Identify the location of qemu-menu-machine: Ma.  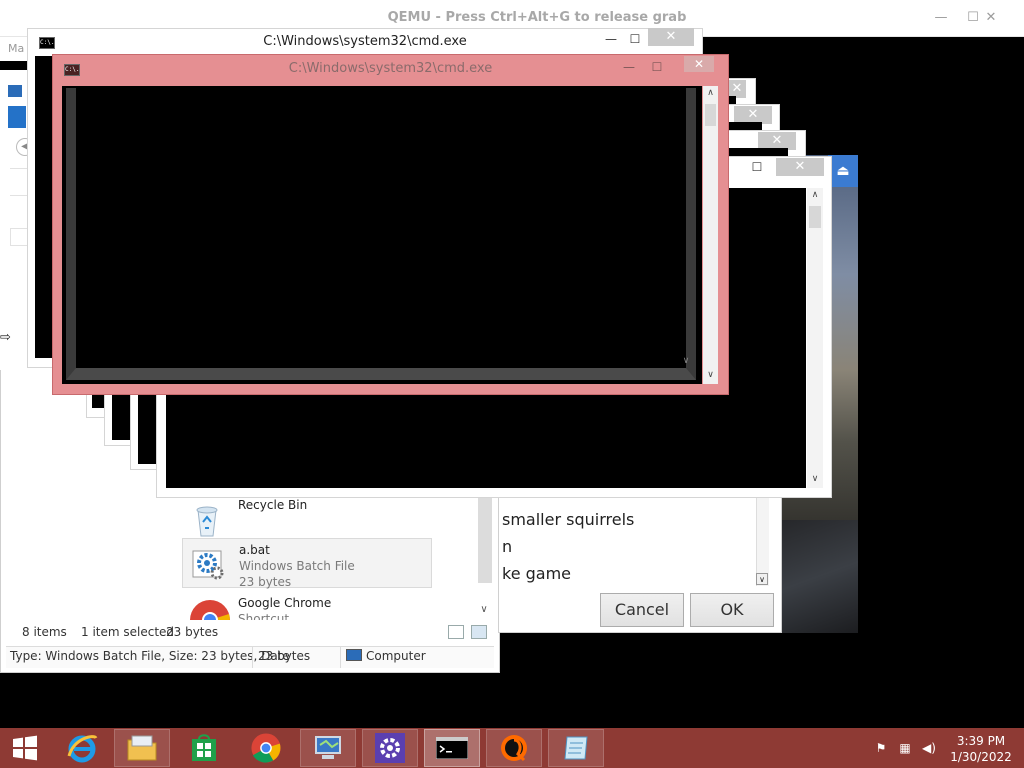
(15, 49).